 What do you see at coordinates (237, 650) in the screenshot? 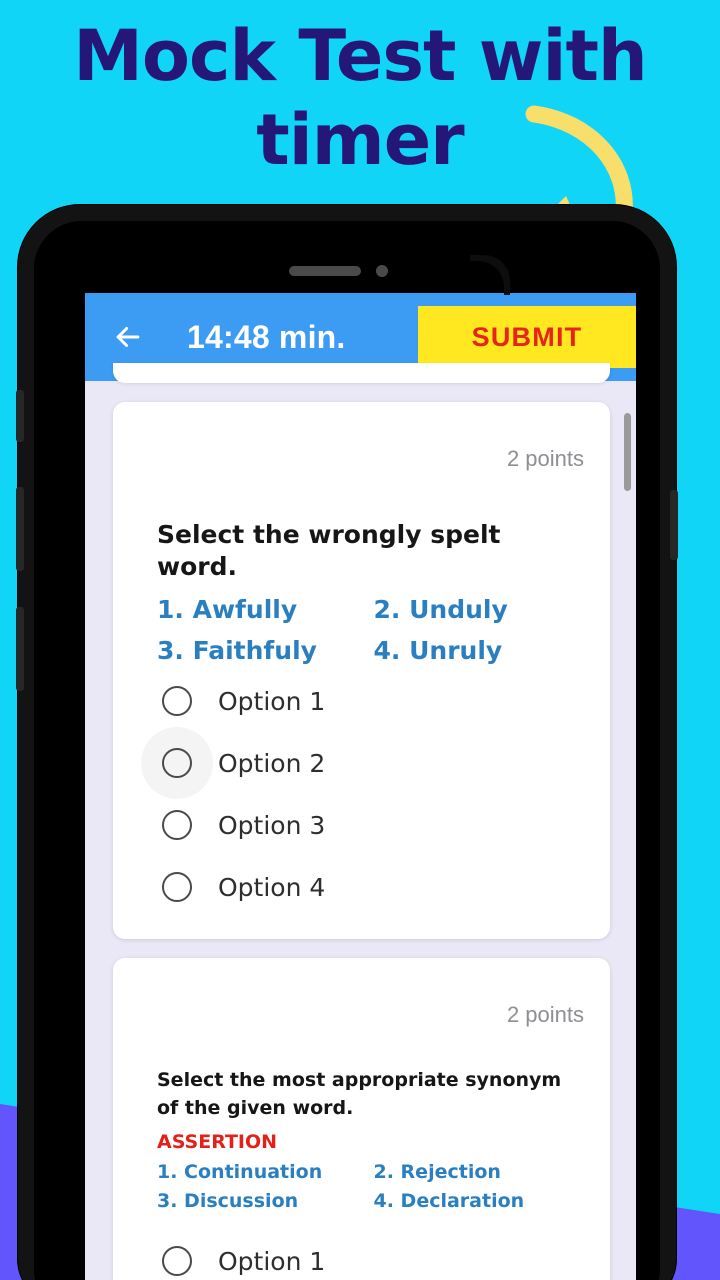
I see `choice-text: 3. Faithfuly` at bounding box center [237, 650].